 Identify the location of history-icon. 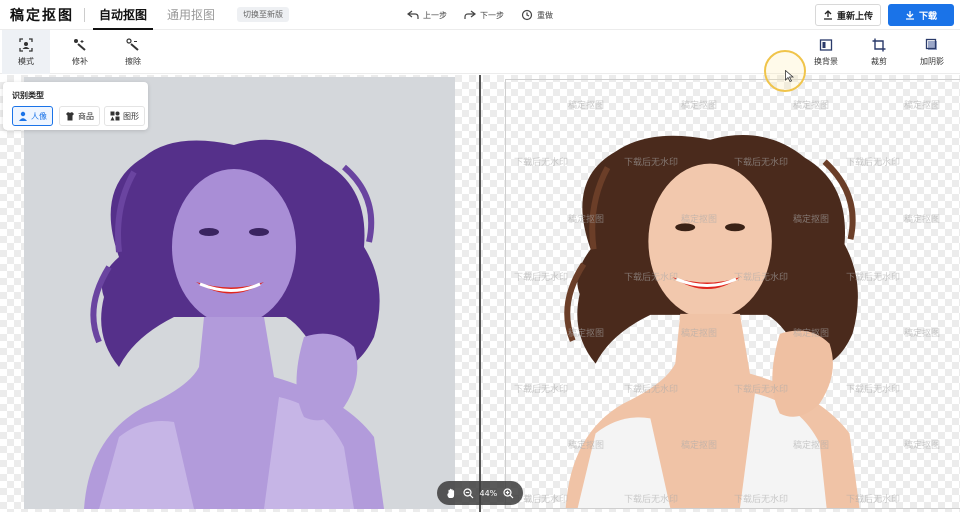
(527, 15).